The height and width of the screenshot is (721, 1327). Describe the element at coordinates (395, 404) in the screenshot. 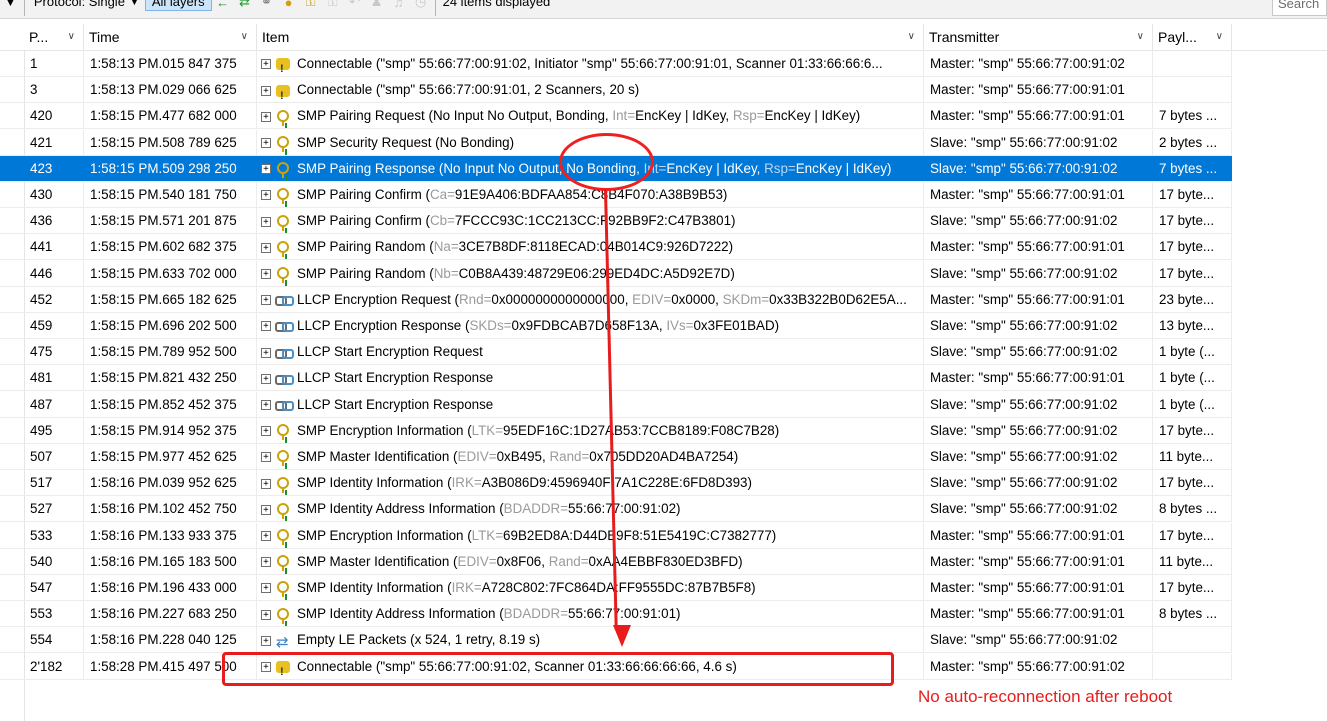

I see `item-text: LLCP Start Encryption Response` at that location.